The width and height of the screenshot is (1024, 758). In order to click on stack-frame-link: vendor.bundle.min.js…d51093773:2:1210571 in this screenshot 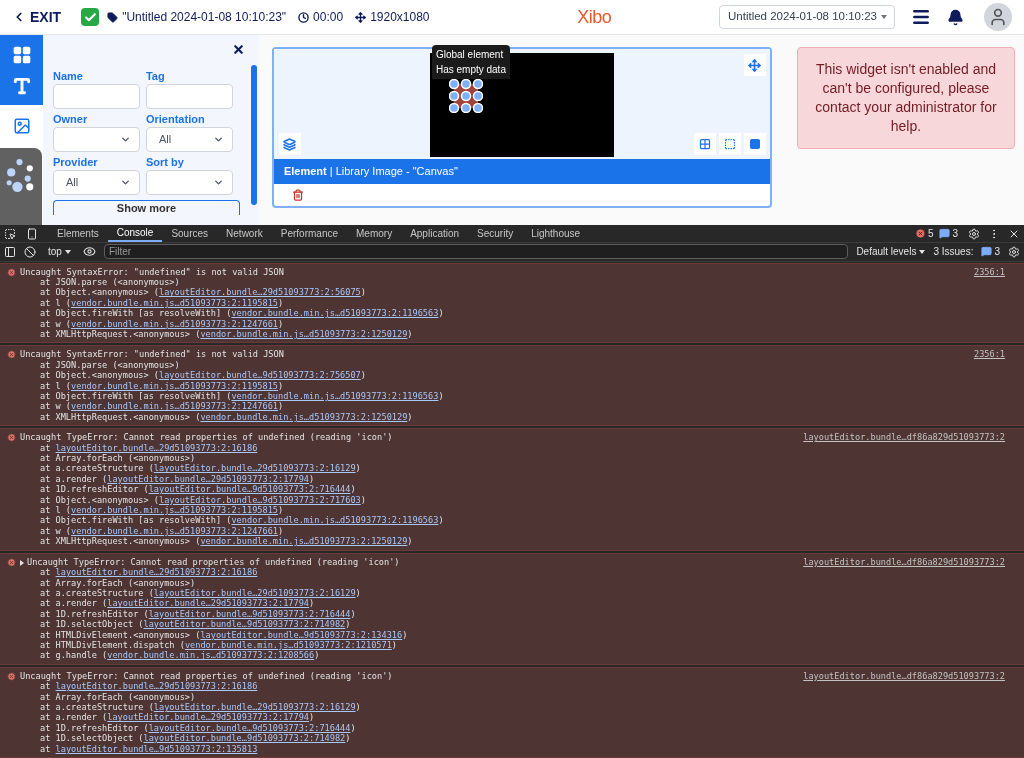, I will do `click(288, 644)`.